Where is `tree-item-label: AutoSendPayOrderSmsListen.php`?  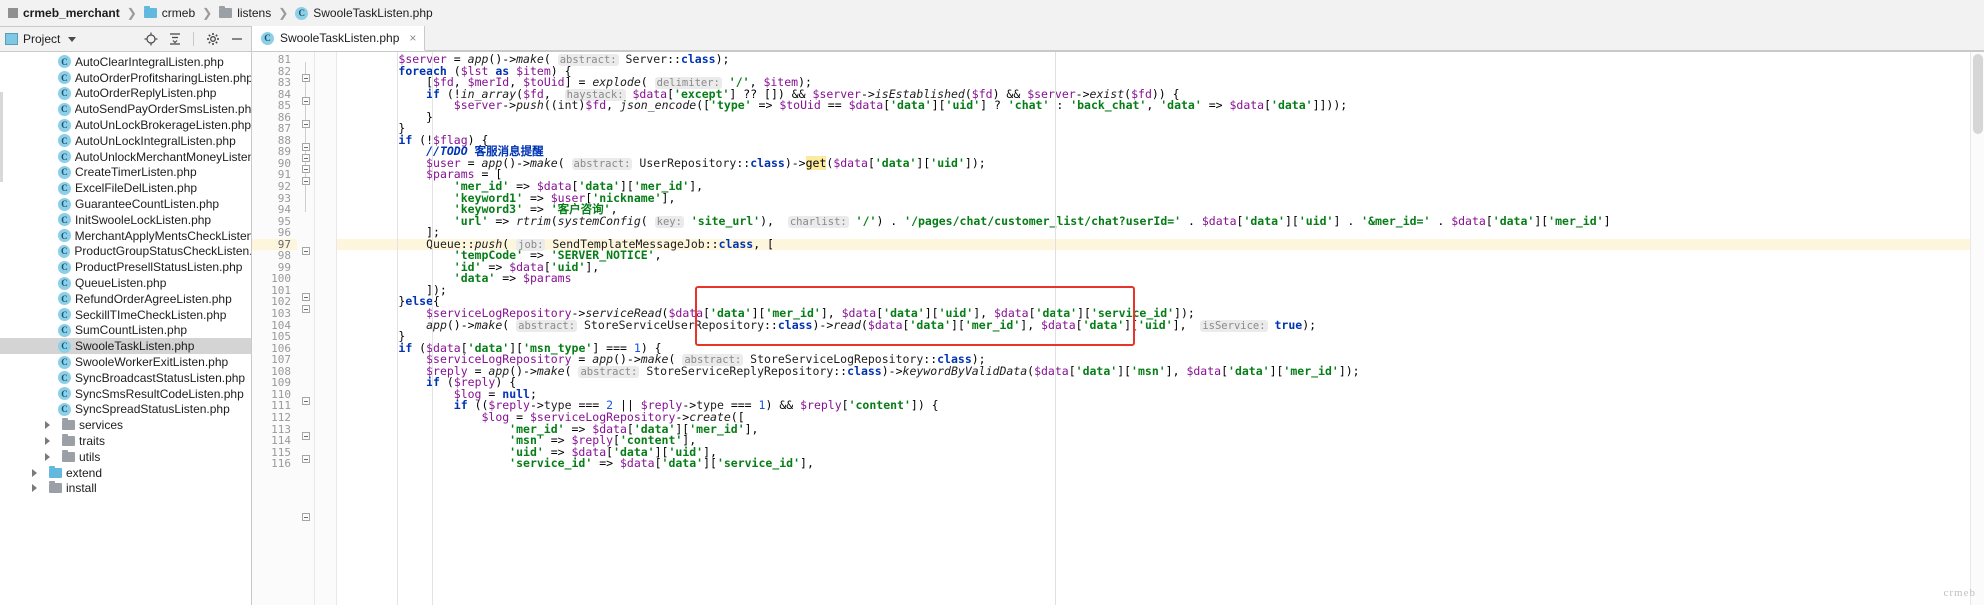
tree-item-label: AutoSendPayOrderSmsListen.php is located at coordinates (163, 109).